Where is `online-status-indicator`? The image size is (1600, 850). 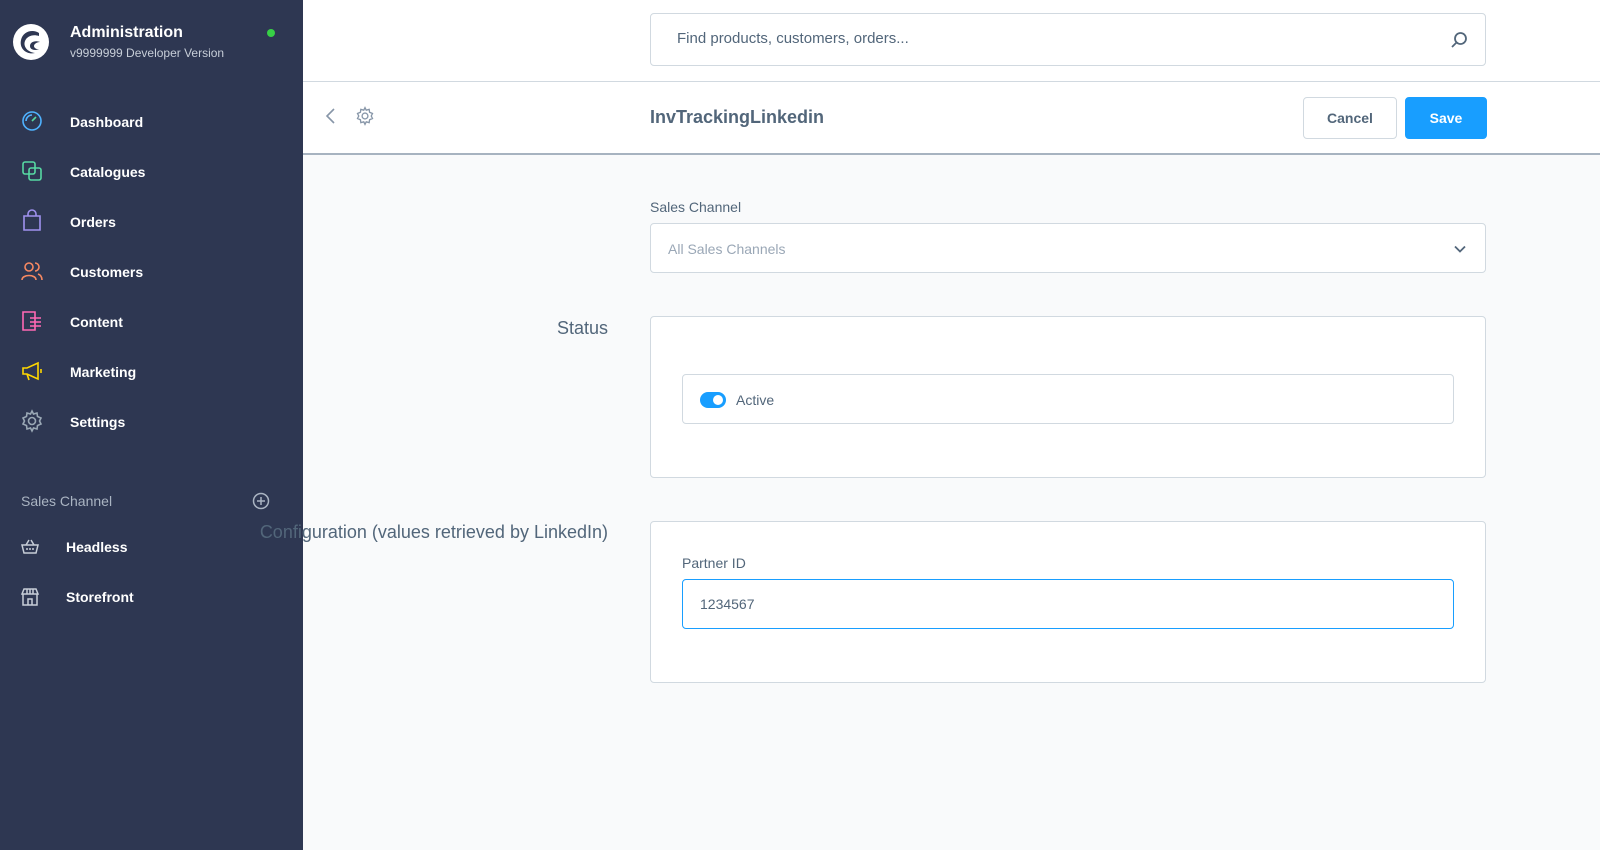
online-status-indicator is located at coordinates (271, 33).